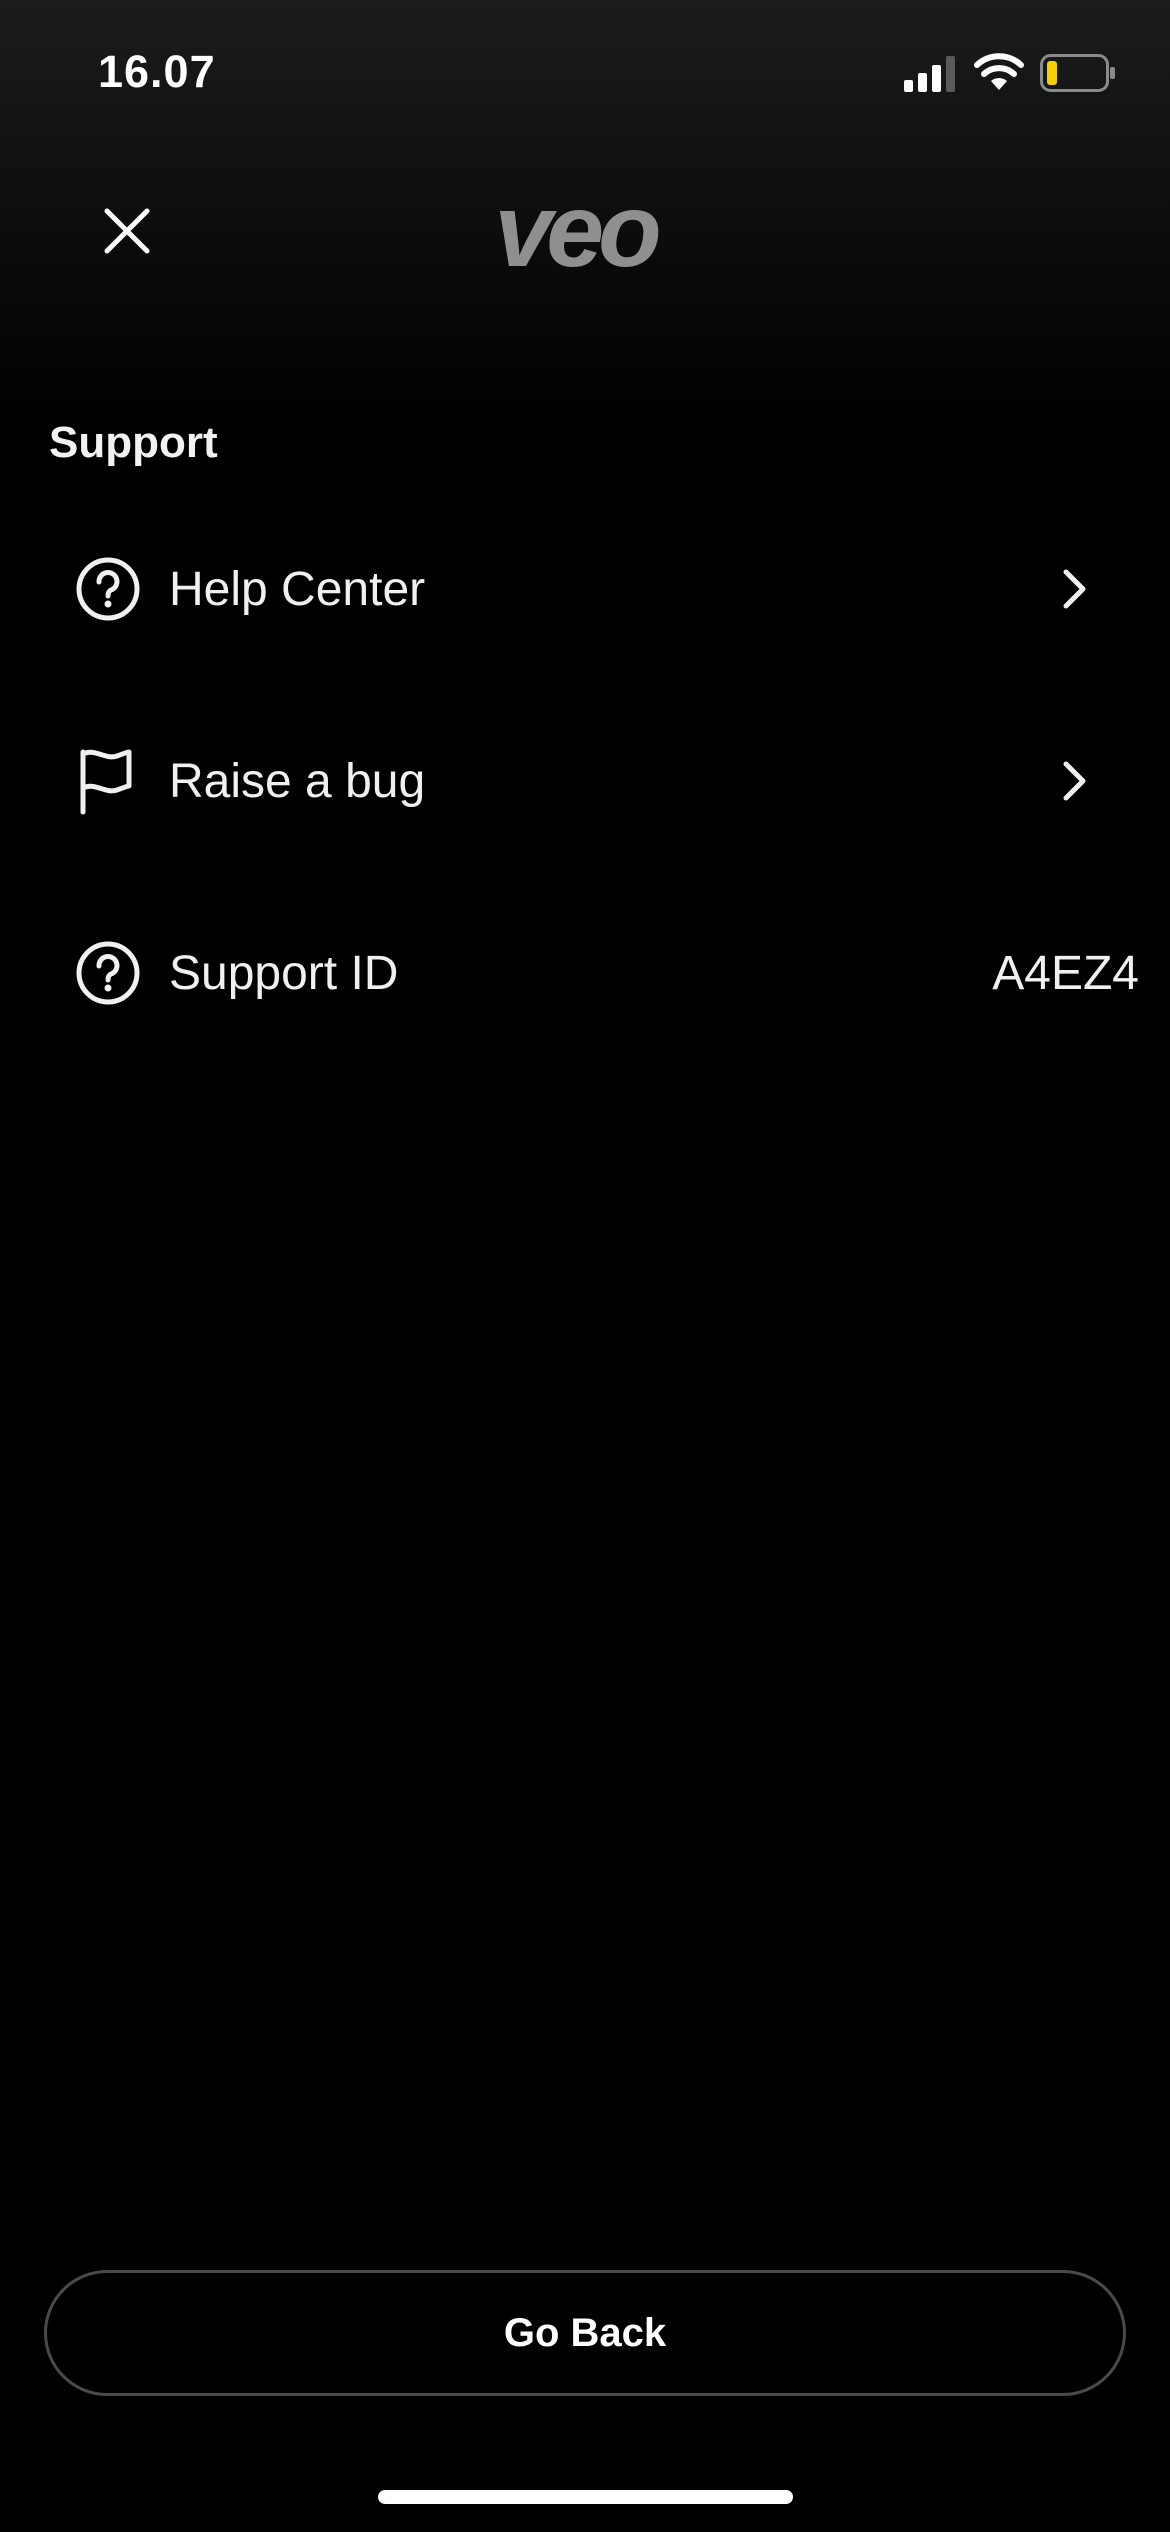 The image size is (1170, 2532). I want to click on battery-icon, so click(1077, 73).